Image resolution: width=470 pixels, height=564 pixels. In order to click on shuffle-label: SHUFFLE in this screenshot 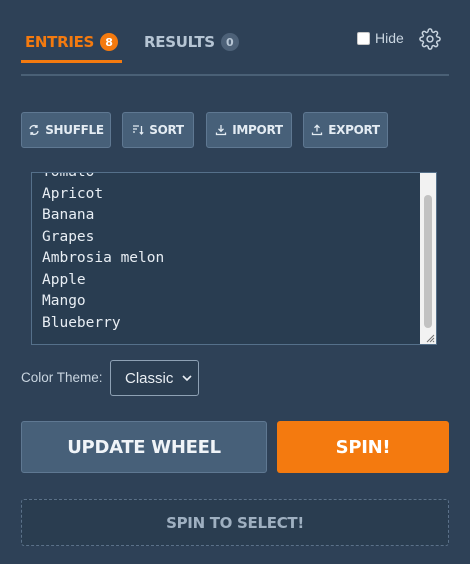, I will do `click(74, 130)`.